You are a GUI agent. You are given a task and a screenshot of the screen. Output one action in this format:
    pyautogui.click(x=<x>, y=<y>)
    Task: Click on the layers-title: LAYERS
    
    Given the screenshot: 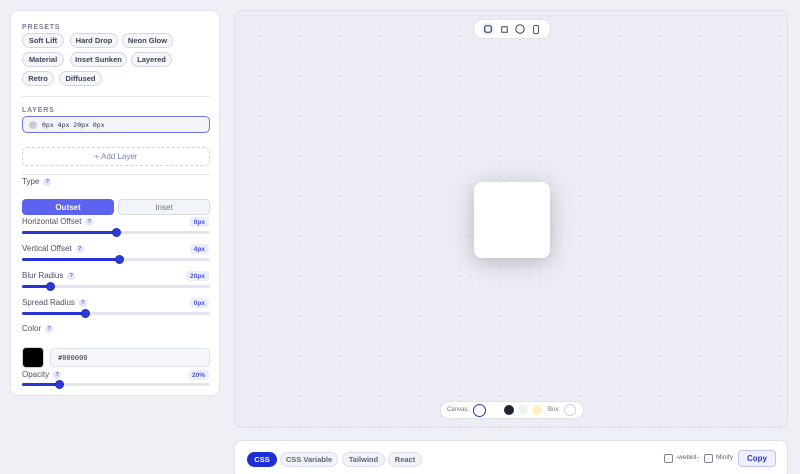 What is the action you would take?
    pyautogui.click(x=38, y=110)
    